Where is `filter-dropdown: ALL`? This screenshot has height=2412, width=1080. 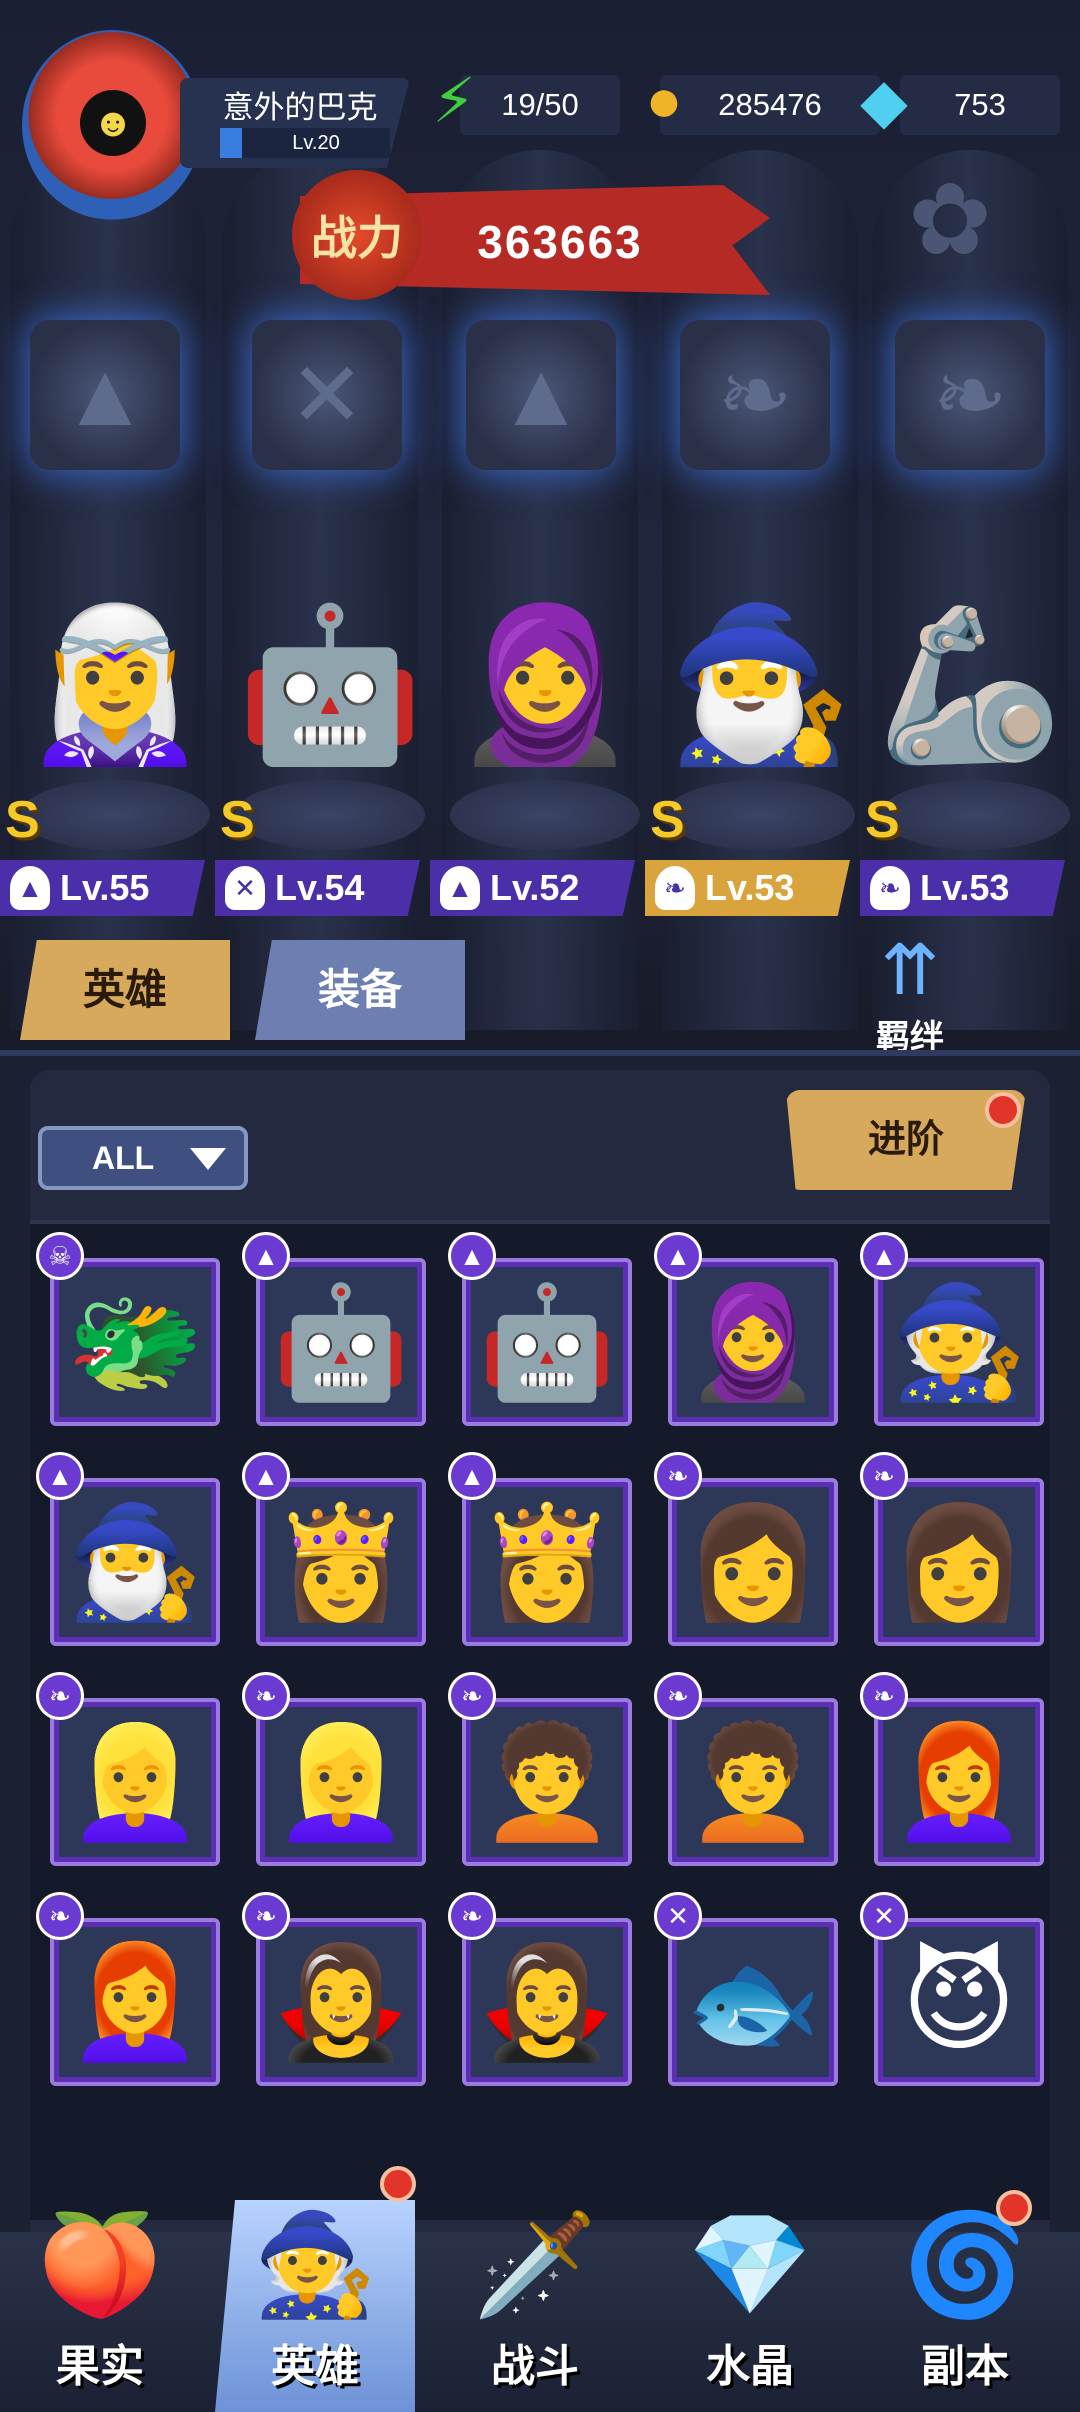
filter-dropdown: ALL is located at coordinates (143, 1158).